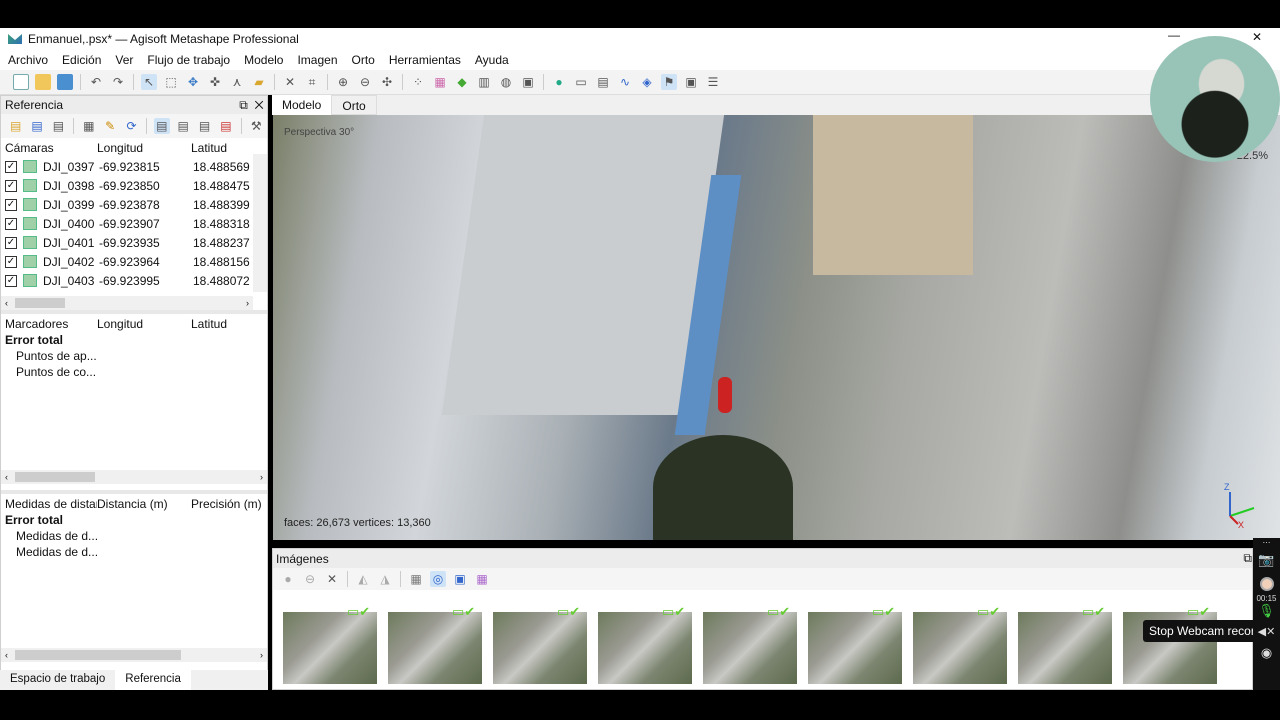 Image resolution: width=1280 pixels, height=720 pixels. Describe the element at coordinates (625, 82) in the screenshot. I see `curve-icon: ∿` at that location.